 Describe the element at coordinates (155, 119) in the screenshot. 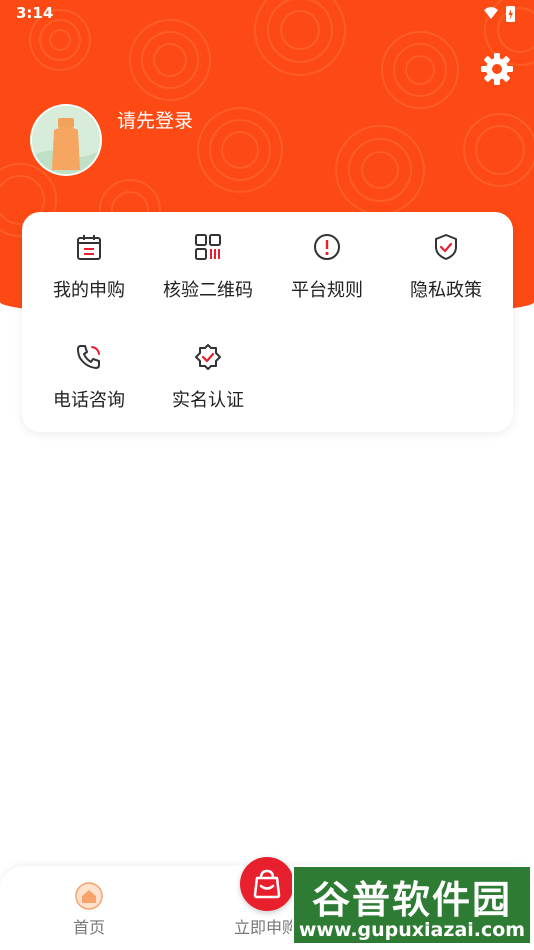

I see `login-prompt: 请先登录` at that location.